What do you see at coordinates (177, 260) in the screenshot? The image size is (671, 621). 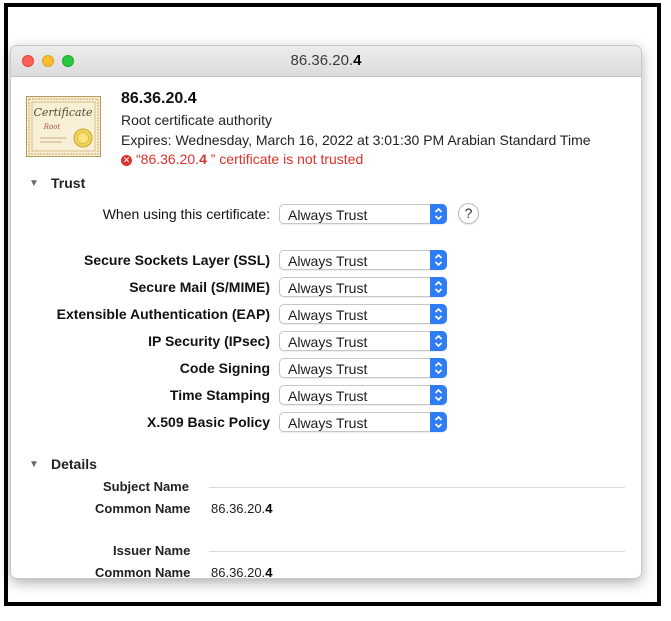 I see `trust-row-label: Secure Sockets Layer (SSL)` at bounding box center [177, 260].